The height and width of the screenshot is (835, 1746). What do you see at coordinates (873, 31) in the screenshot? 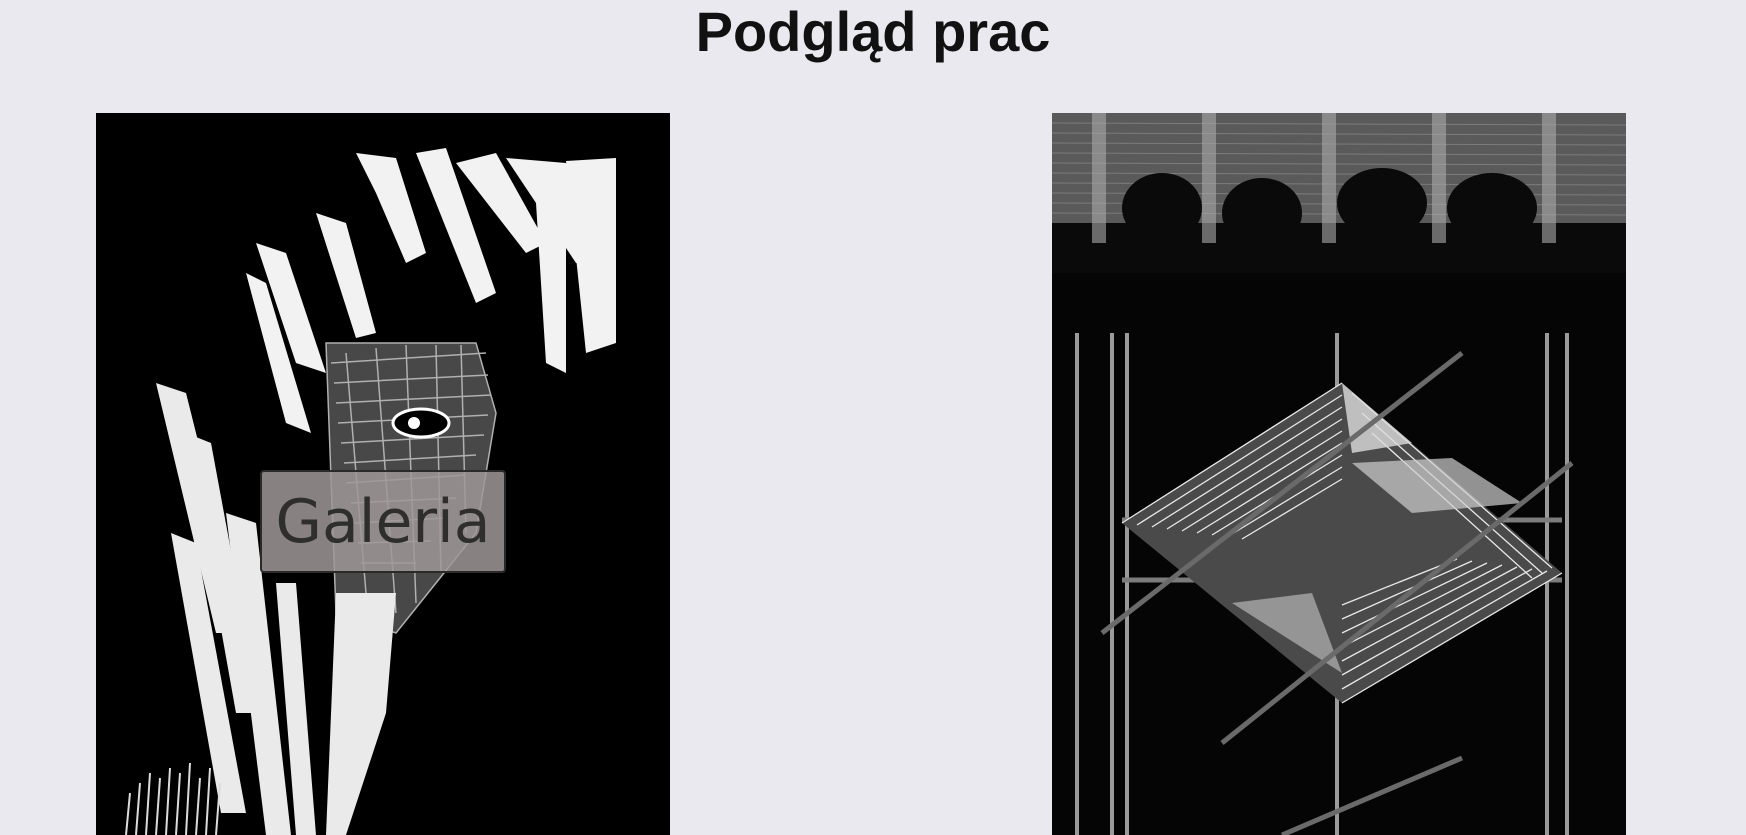
I see `page-title: Podgląd prac` at bounding box center [873, 31].